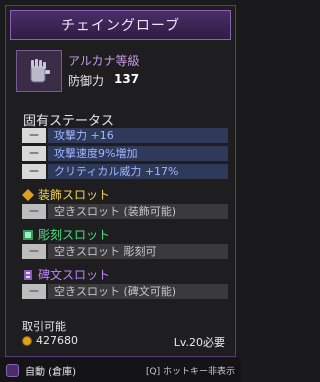 The height and width of the screenshot is (382, 320). Describe the element at coordinates (190, 371) in the screenshot. I see `hotkey-hint: [Q] ホットキー非表示` at that location.